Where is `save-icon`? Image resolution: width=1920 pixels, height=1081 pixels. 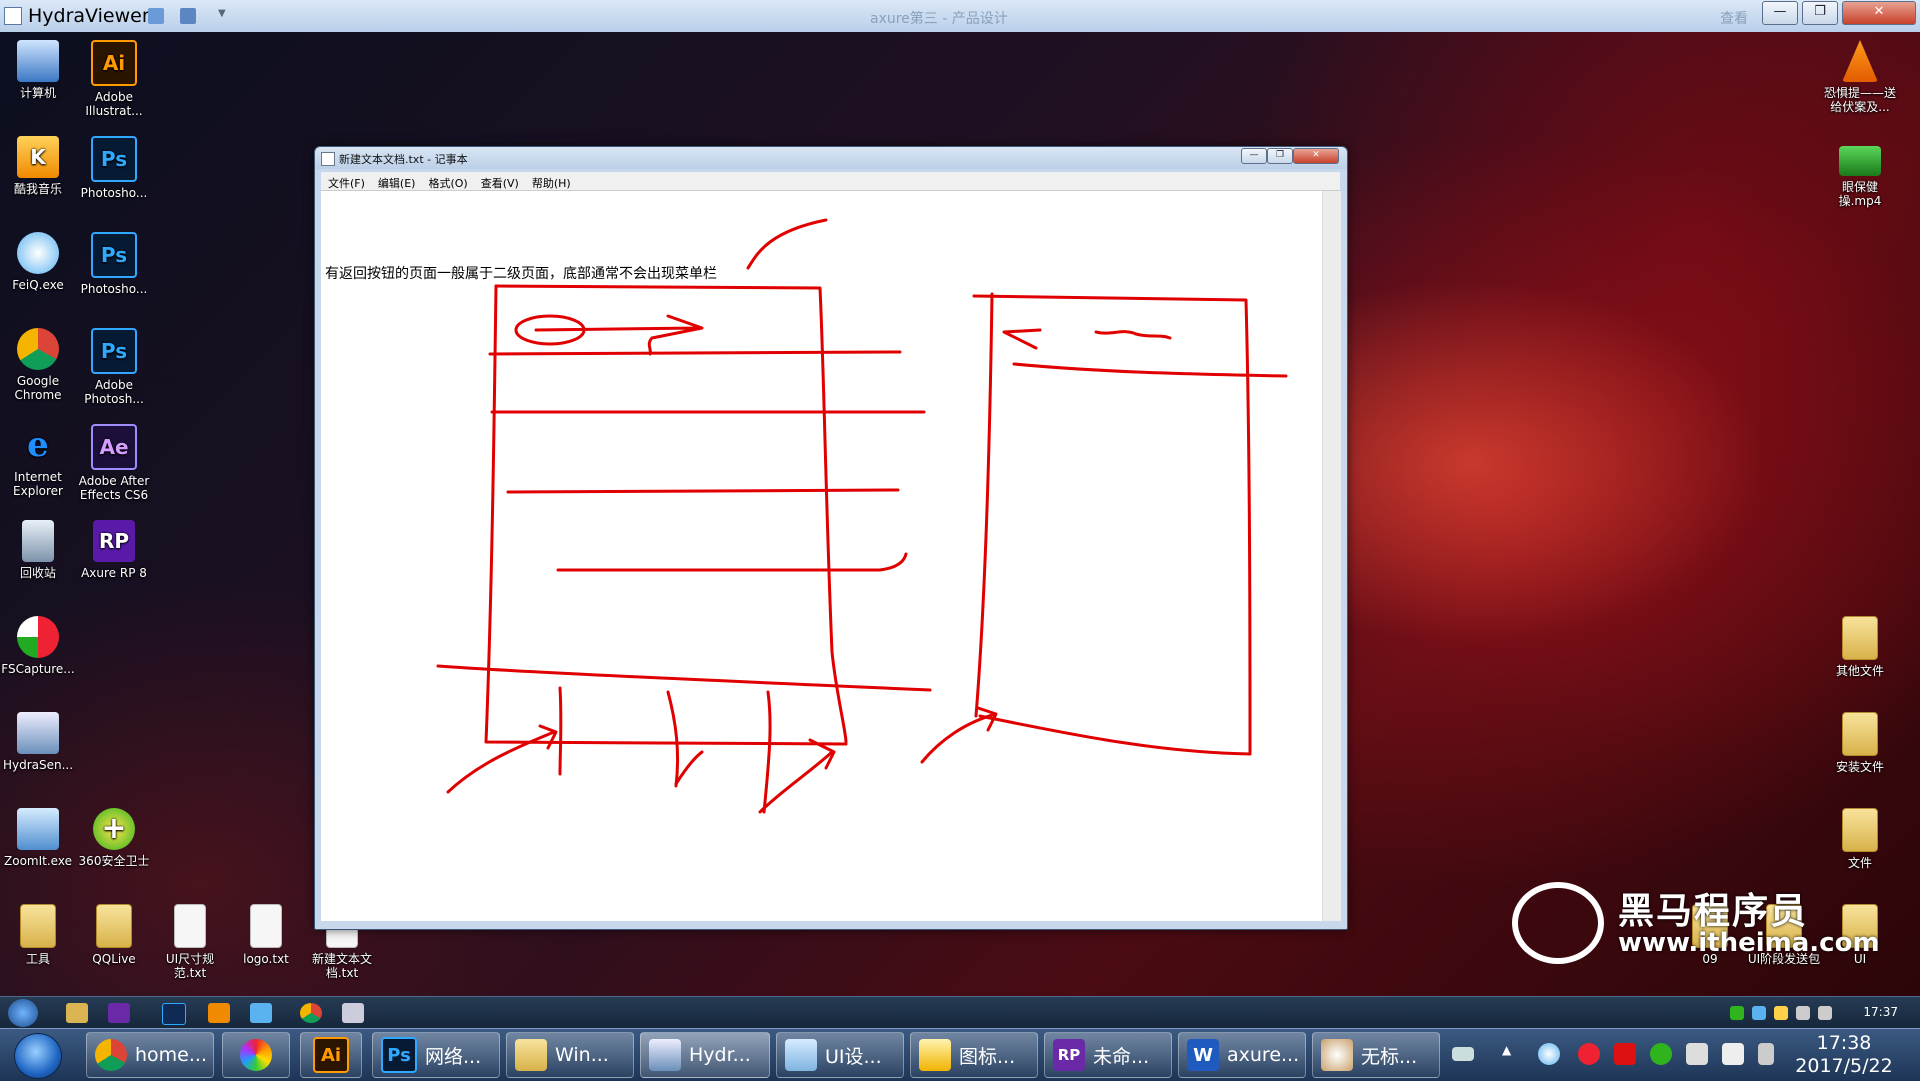 save-icon is located at coordinates (188, 16).